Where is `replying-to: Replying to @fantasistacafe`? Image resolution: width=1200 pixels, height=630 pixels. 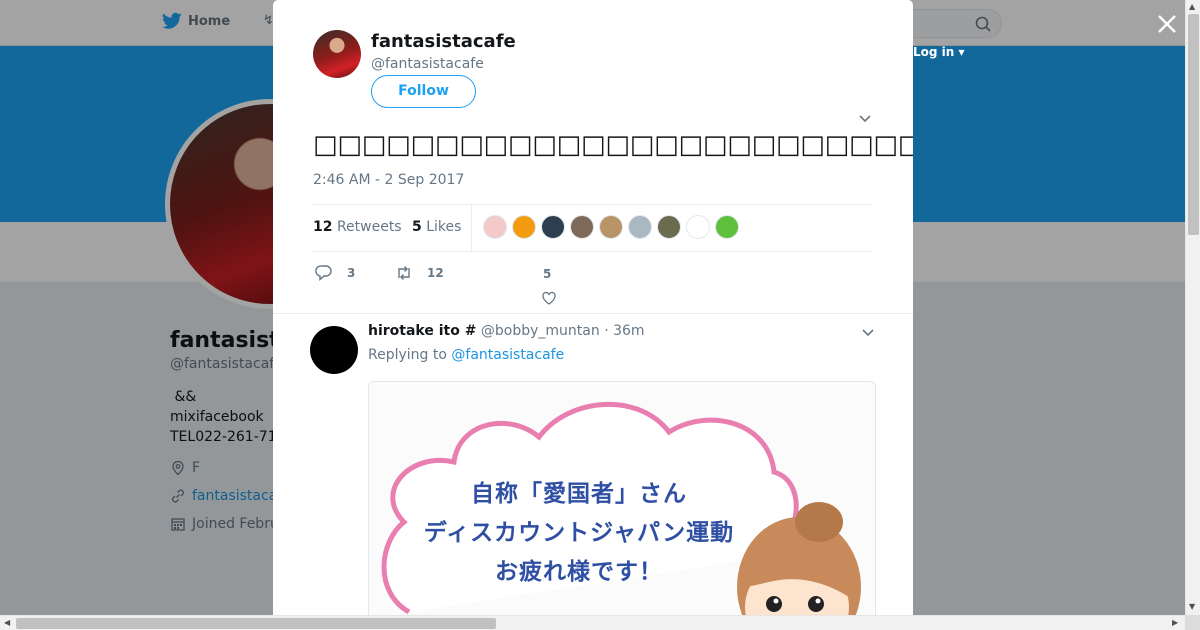 replying-to: Replying to @fantasistacafe is located at coordinates (466, 355).